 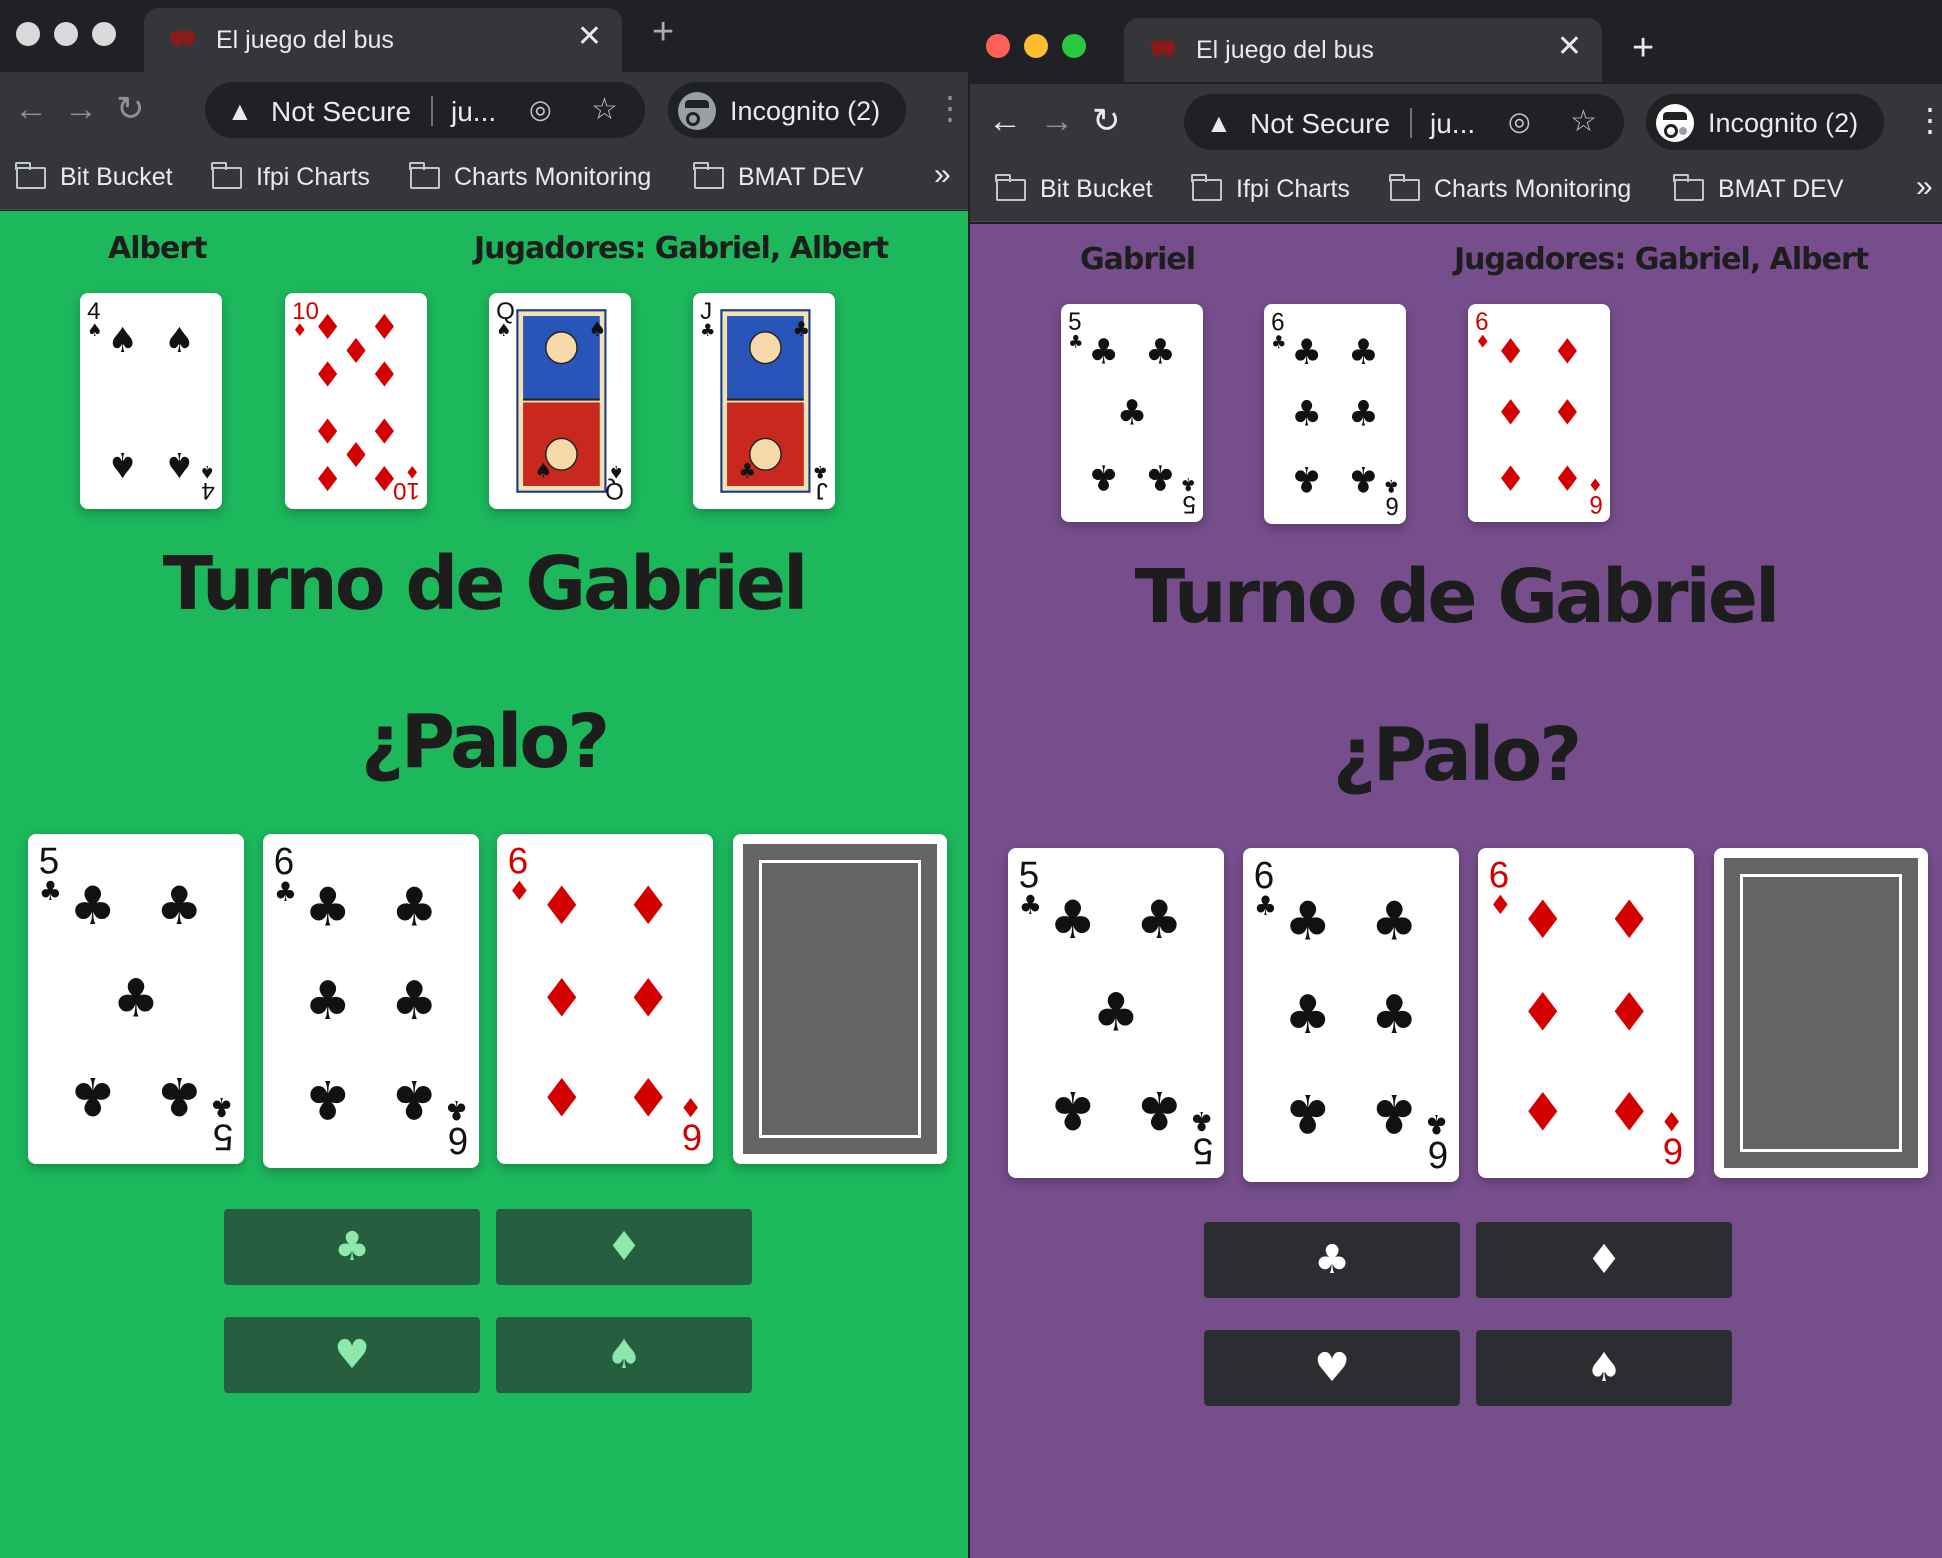 I want to click on hand-card-j-clubs: J ♣ J ♣ ♣ ♣, so click(x=764, y=401).